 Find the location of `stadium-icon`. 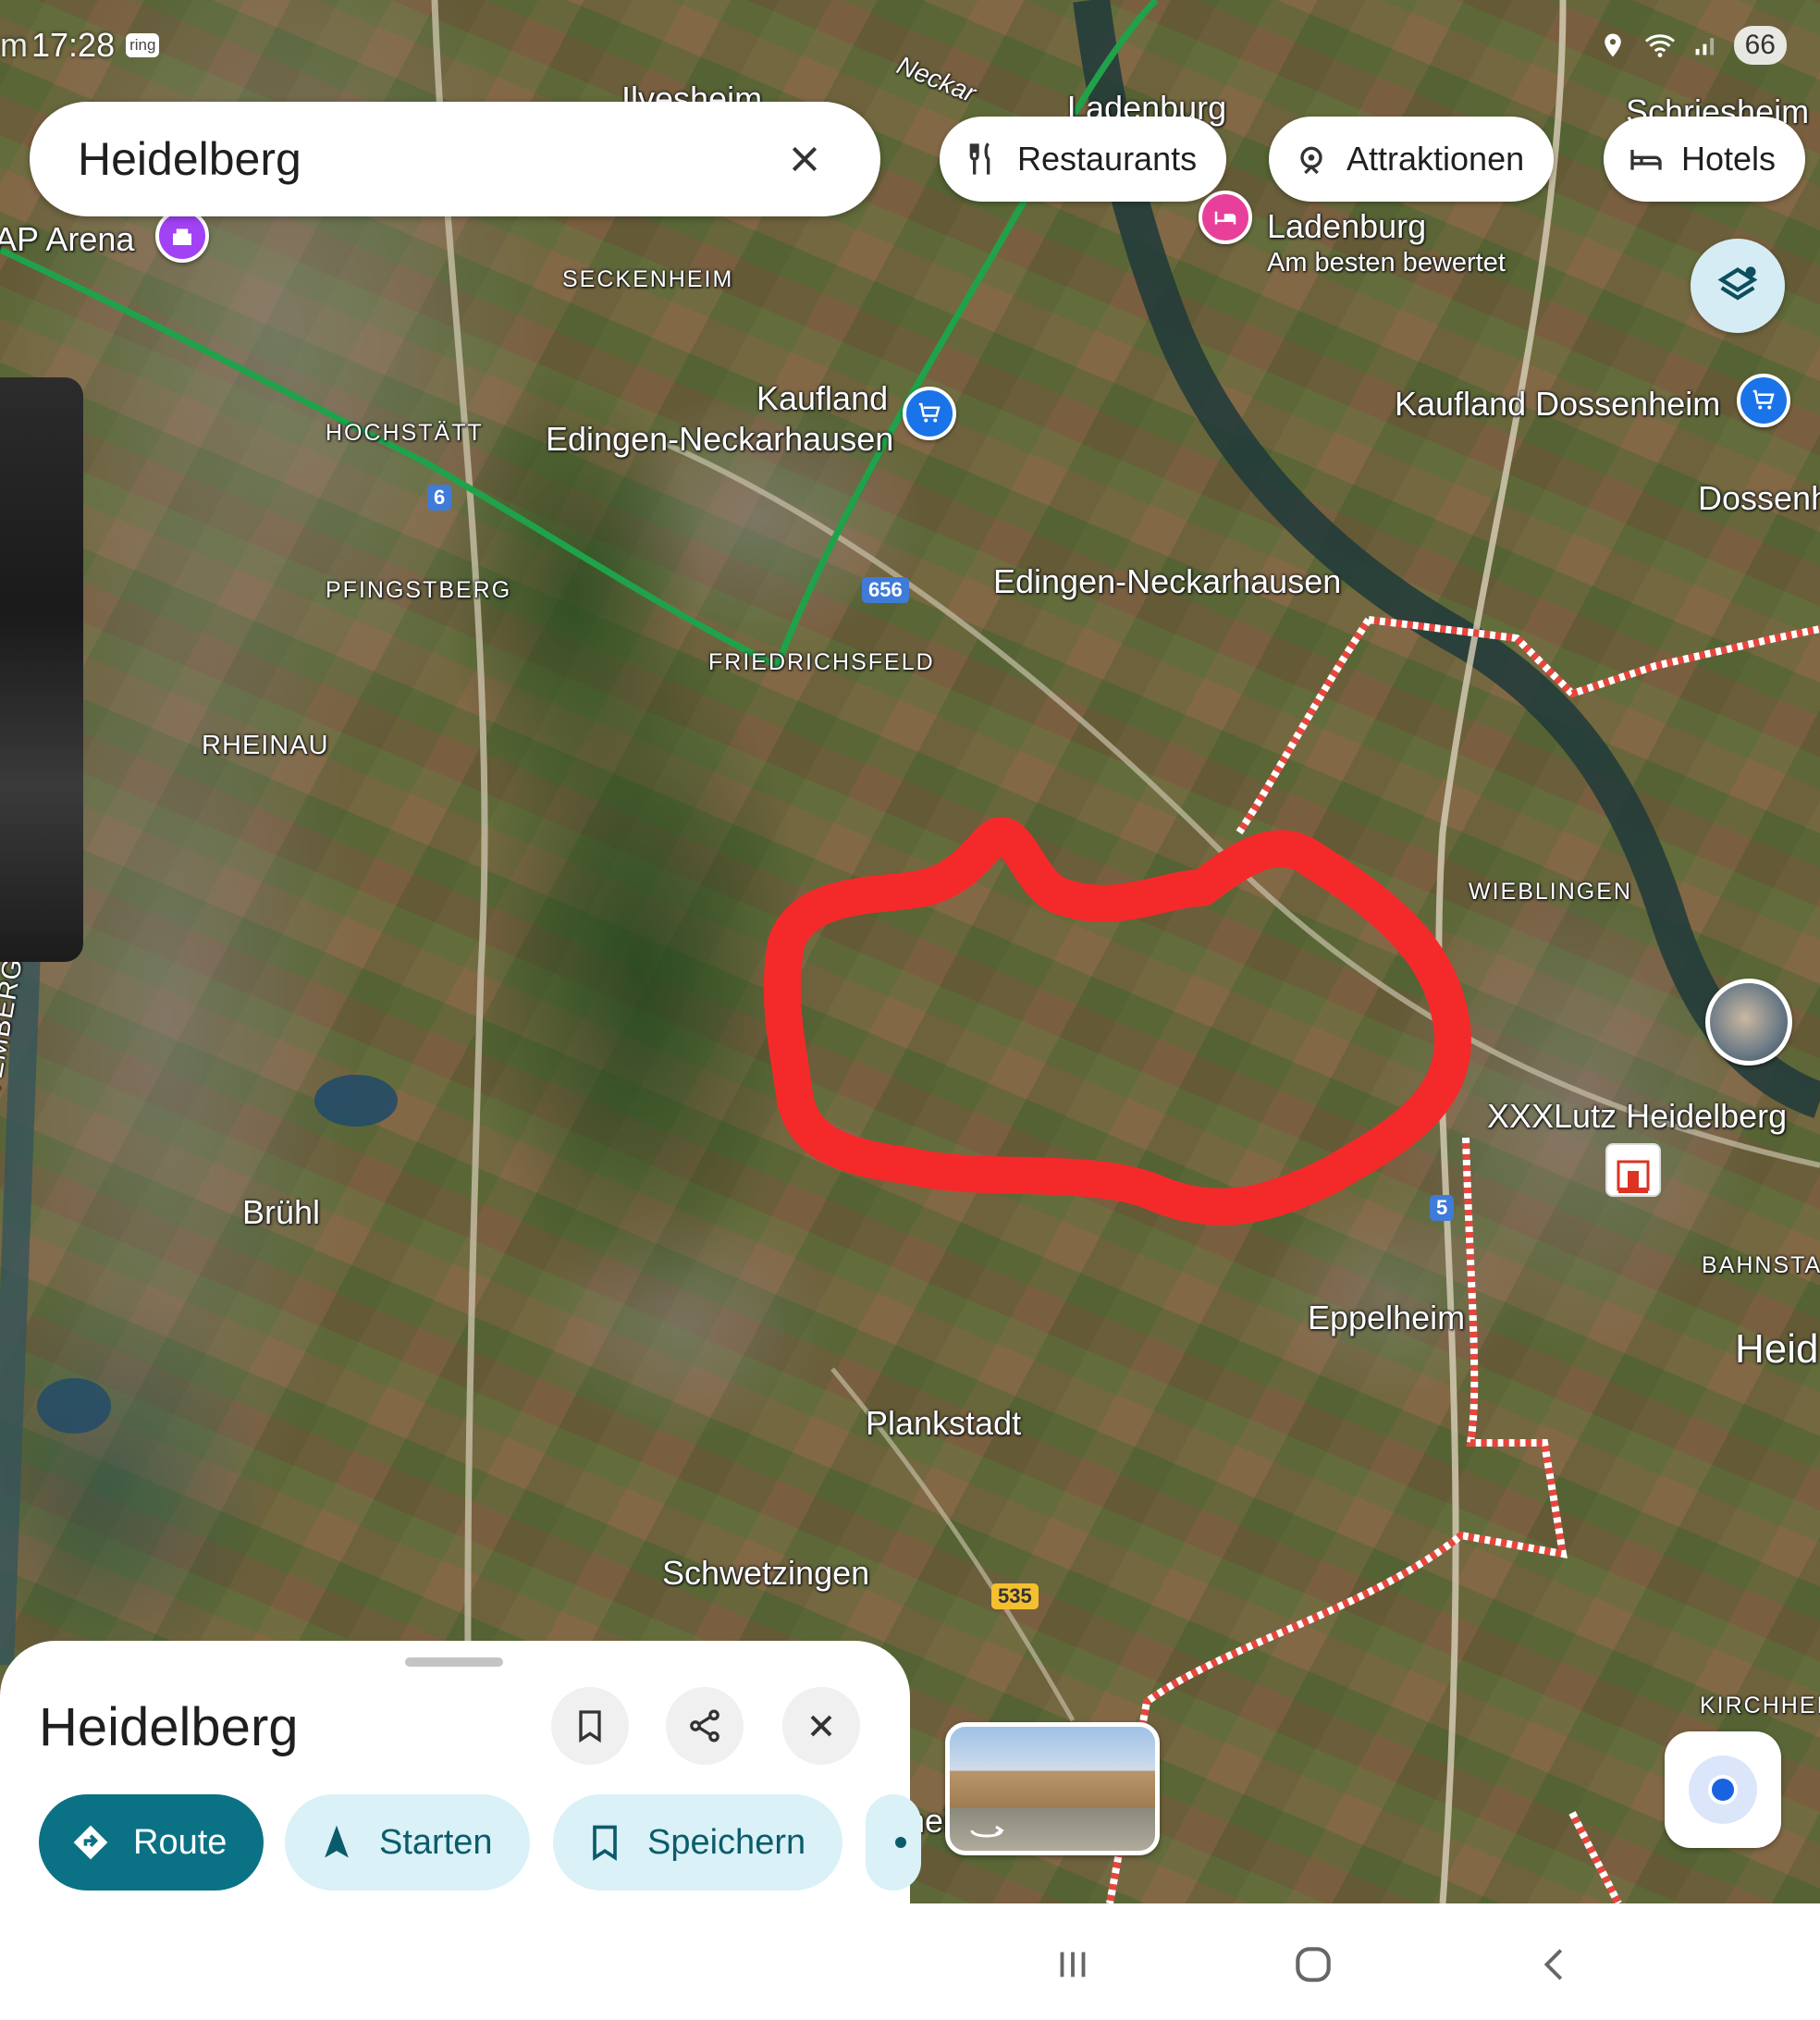

stadium-icon is located at coordinates (182, 237).